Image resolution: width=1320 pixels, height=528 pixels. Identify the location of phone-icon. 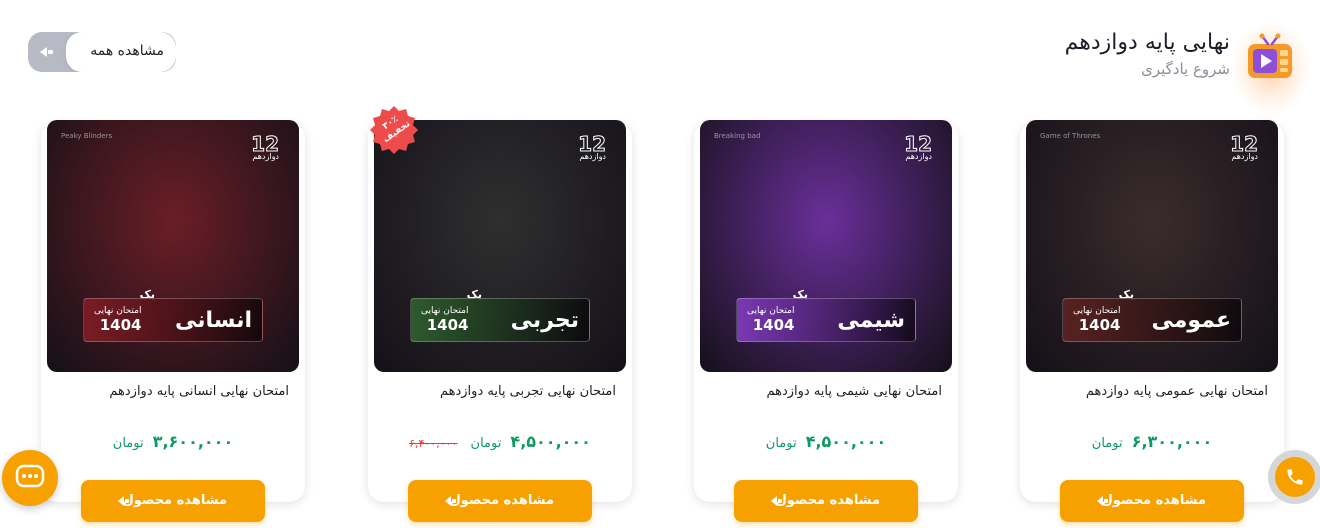
(1295, 477).